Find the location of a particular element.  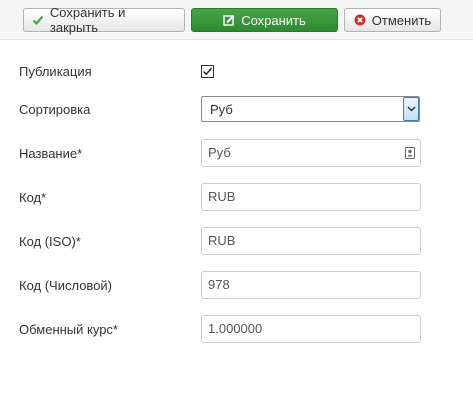

code-numeric-value: 978 is located at coordinates (219, 284).